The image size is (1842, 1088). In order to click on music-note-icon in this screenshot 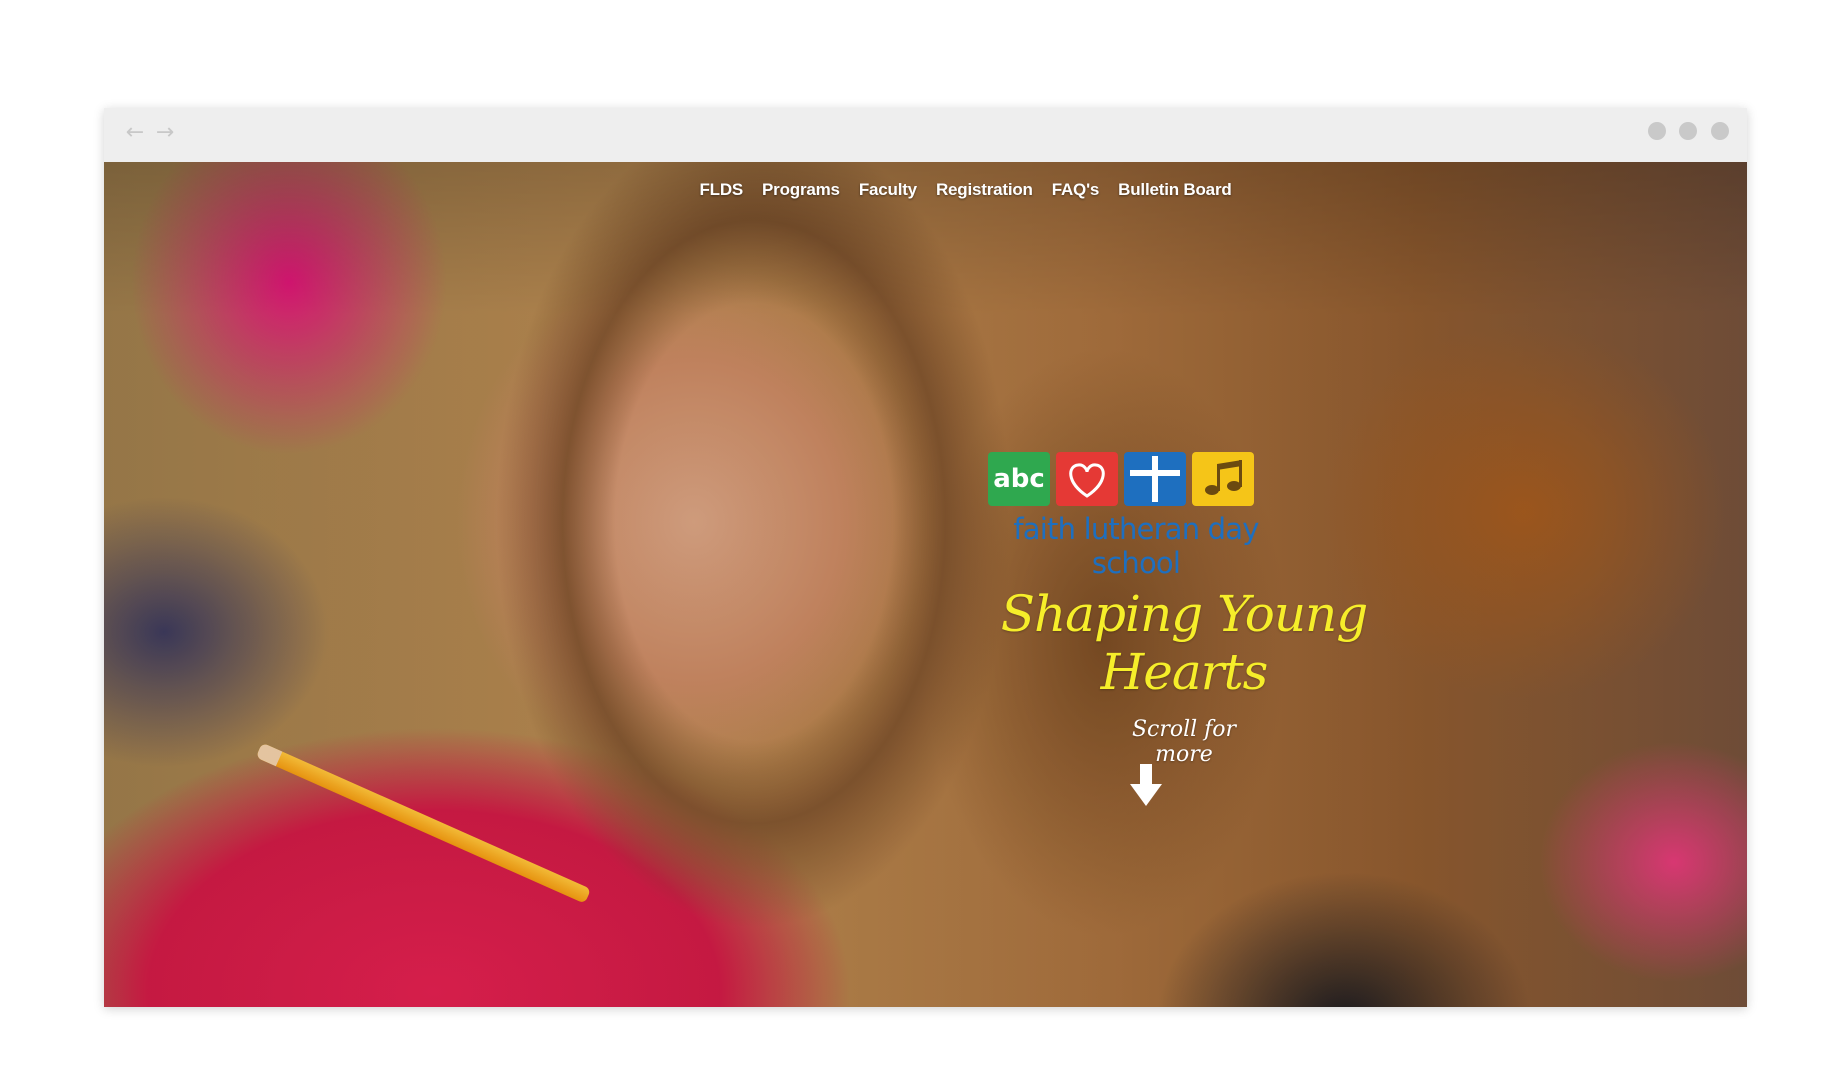, I will do `click(1223, 479)`.